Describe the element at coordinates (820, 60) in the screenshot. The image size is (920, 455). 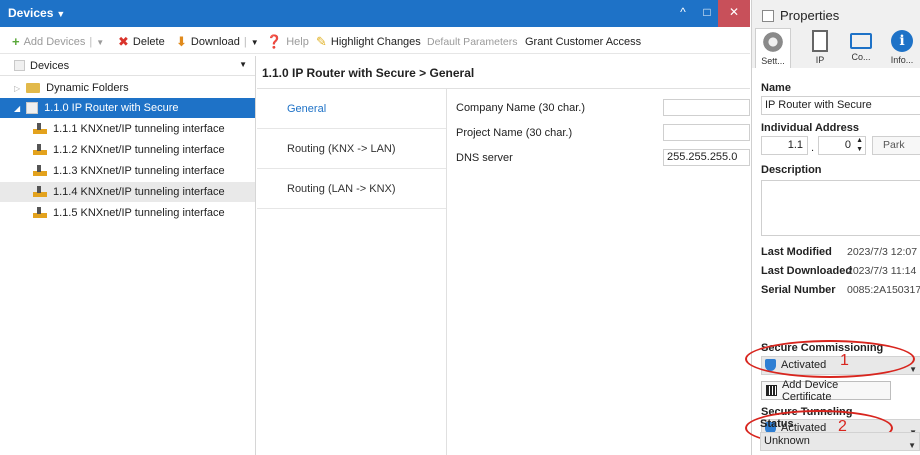
I see `tab-ip-label: IP` at that location.